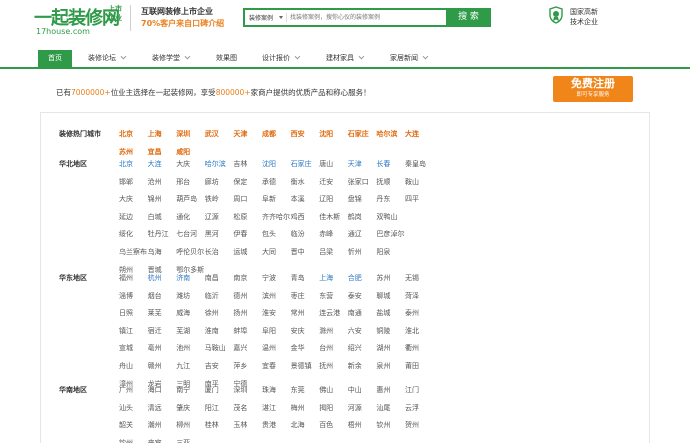  What do you see at coordinates (355, 313) in the screenshot?
I see `city-link: 南通` at bounding box center [355, 313].